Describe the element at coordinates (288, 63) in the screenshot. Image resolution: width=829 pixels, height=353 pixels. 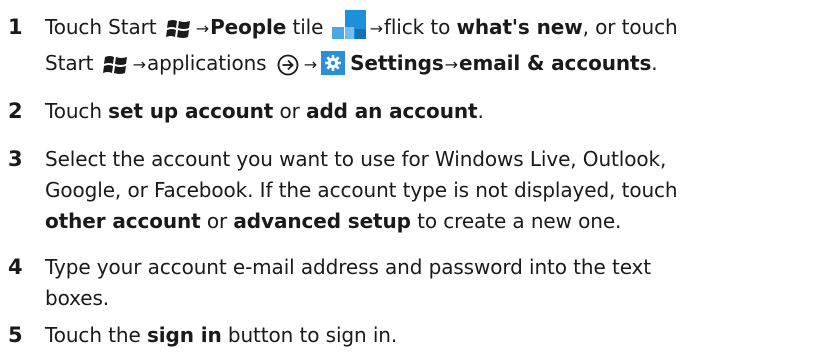
I see `applications-arrow-icon` at that location.